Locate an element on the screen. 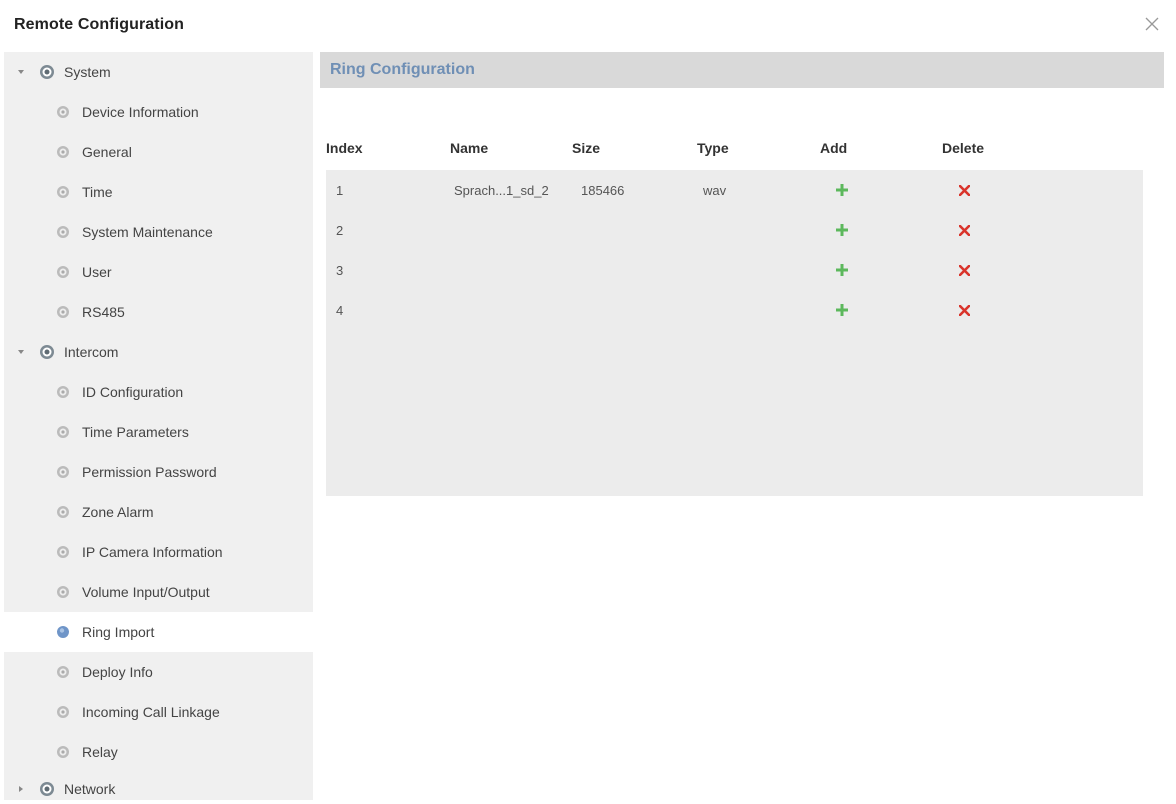  row-type: wav is located at coordinates (715, 190).